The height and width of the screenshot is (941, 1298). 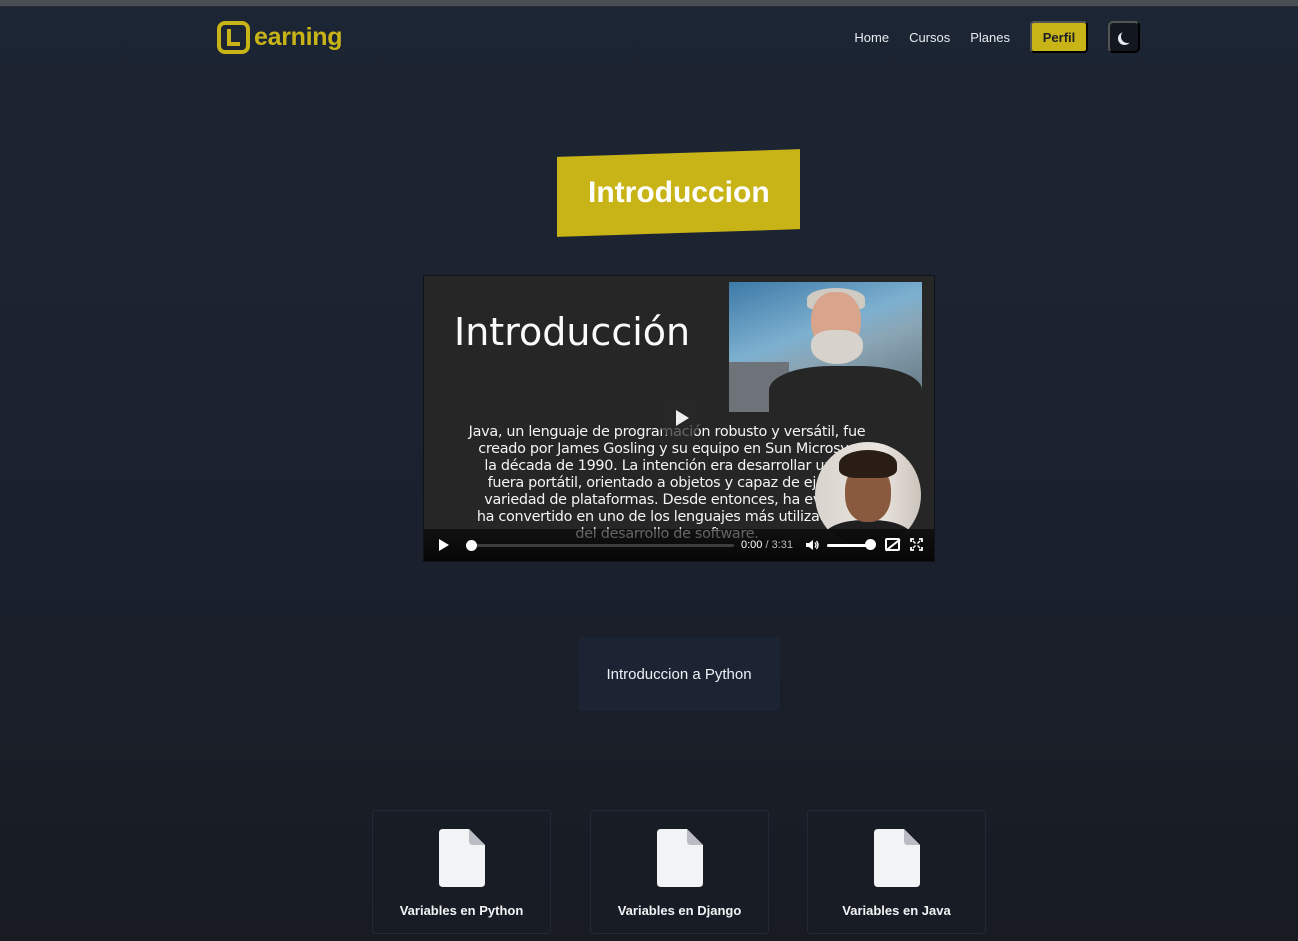 I want to click on nav-link-home: Home, so click(x=871, y=37).